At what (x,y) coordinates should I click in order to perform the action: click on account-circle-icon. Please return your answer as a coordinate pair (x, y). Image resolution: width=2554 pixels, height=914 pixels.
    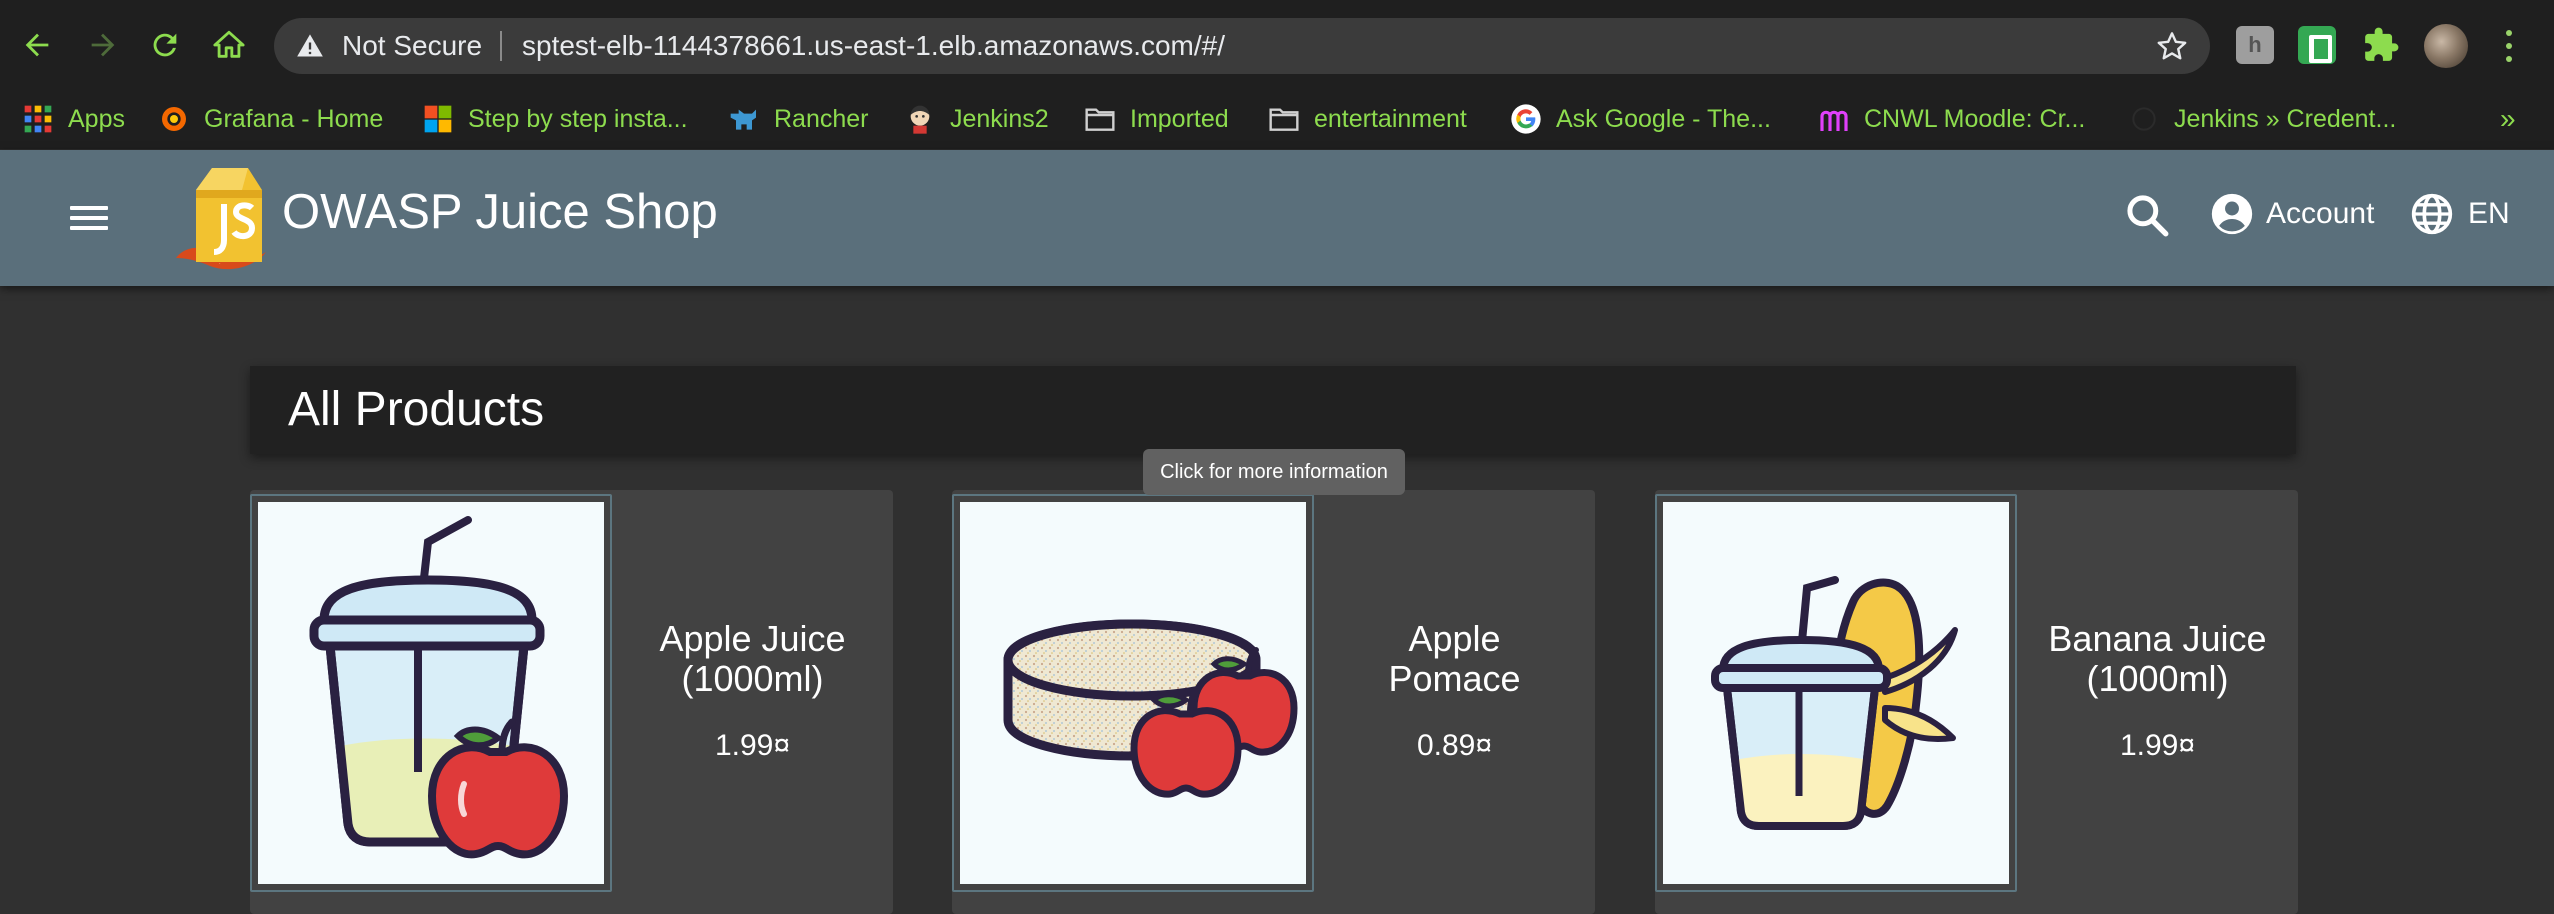
    Looking at the image, I should click on (2232, 214).